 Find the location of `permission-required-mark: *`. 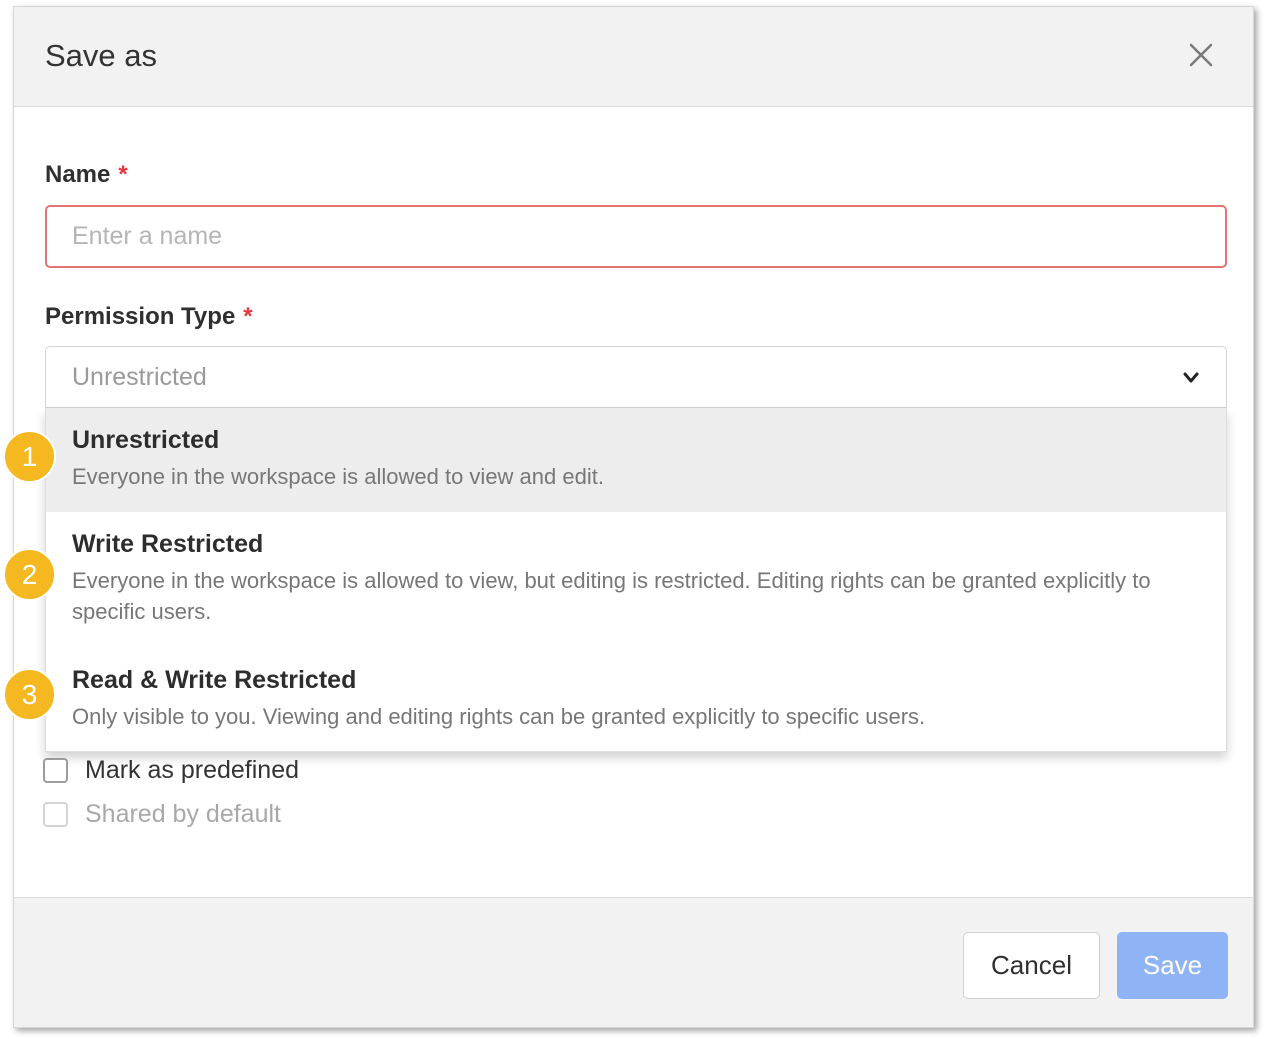

permission-required-mark: * is located at coordinates (248, 316).